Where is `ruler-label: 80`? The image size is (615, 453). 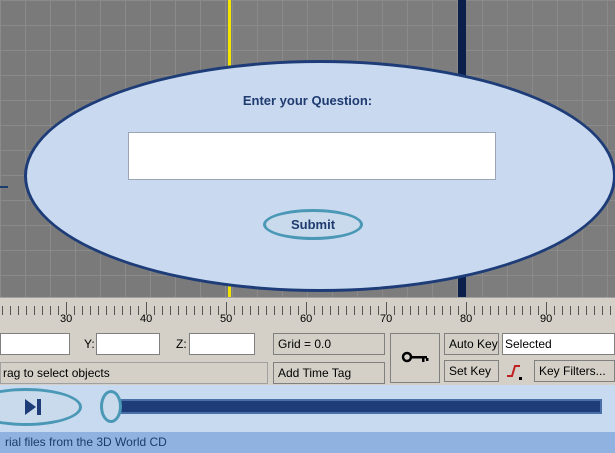 ruler-label: 80 is located at coordinates (466, 319).